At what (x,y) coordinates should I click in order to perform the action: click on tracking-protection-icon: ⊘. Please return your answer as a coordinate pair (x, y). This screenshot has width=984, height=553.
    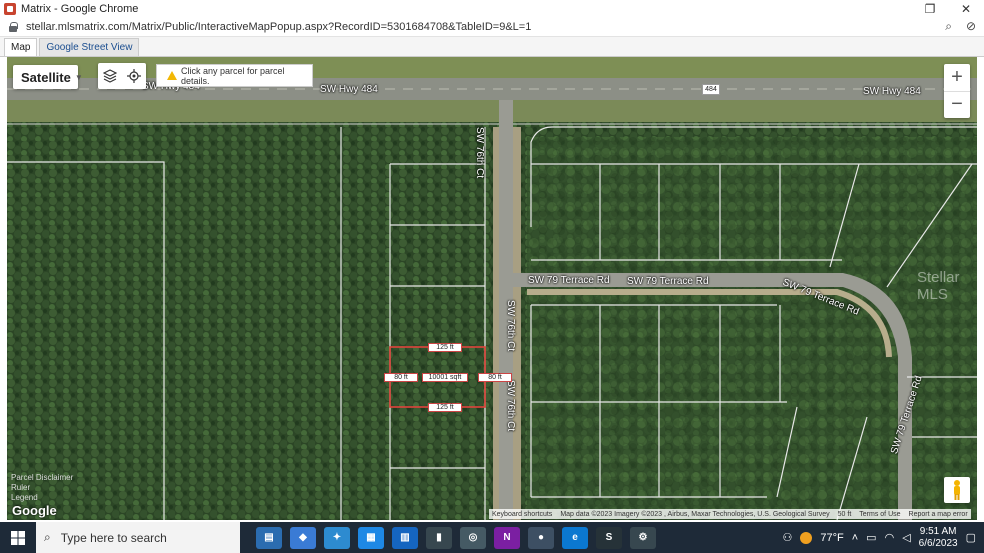
    Looking at the image, I should click on (971, 26).